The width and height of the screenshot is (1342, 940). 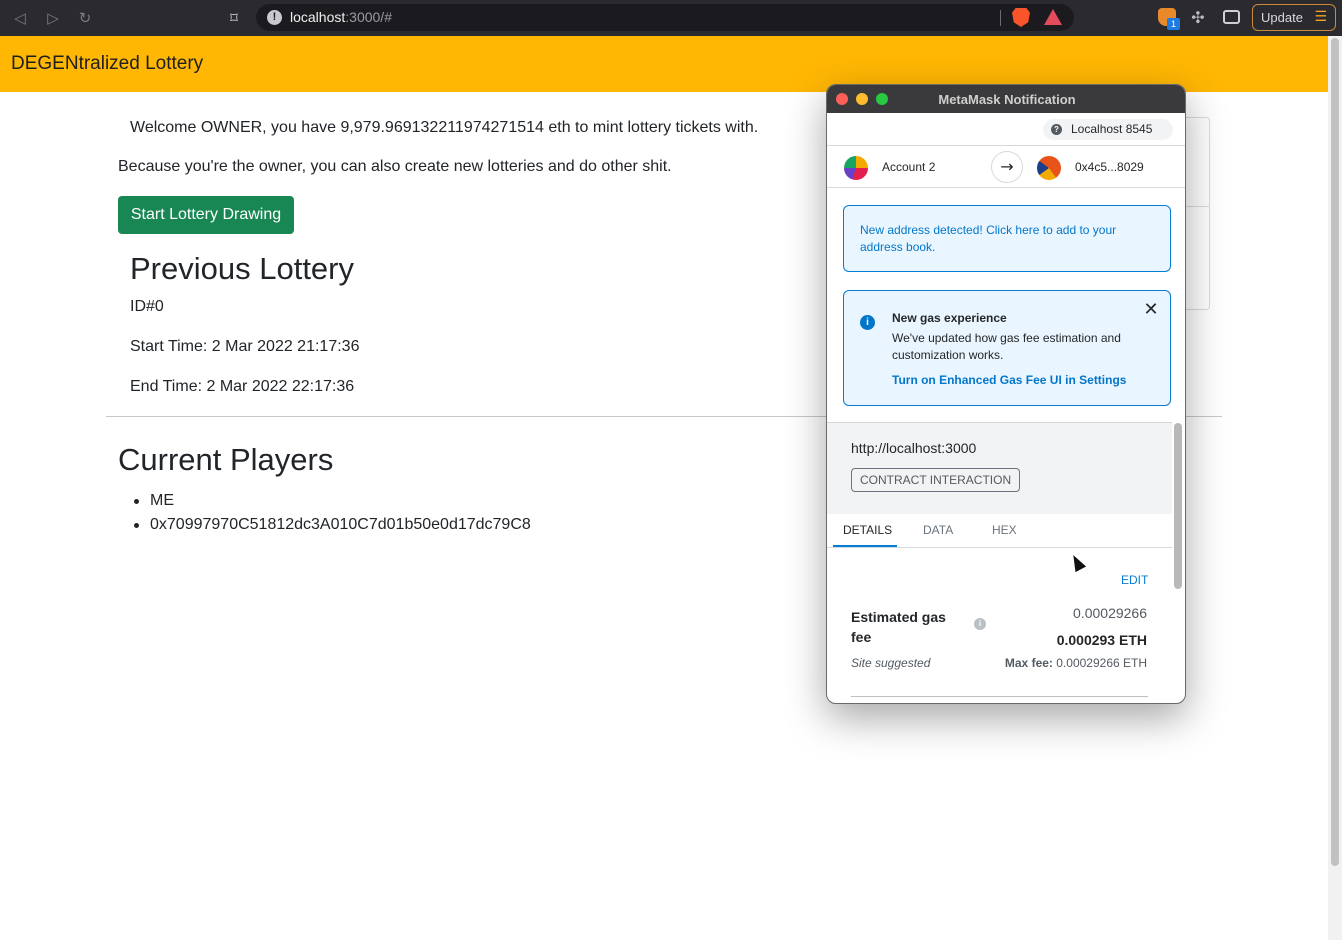 What do you see at coordinates (665, 17) in the screenshot?
I see `address-bar: ! localhost:3000/#` at bounding box center [665, 17].